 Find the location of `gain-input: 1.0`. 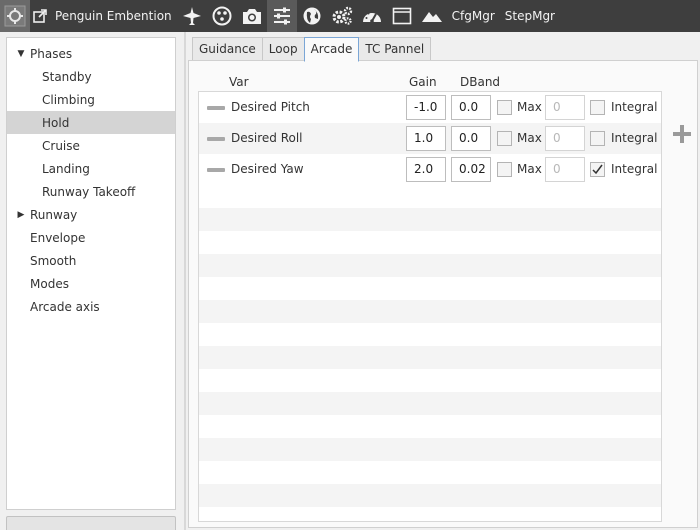

gain-input: 1.0 is located at coordinates (426, 138).